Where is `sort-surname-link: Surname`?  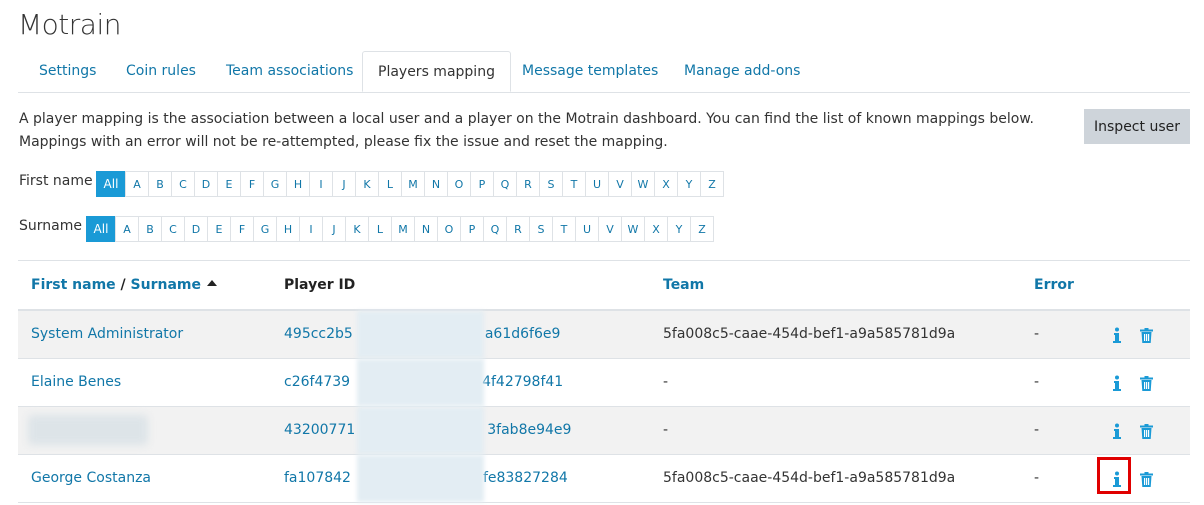 sort-surname-link: Surname is located at coordinates (166, 285).